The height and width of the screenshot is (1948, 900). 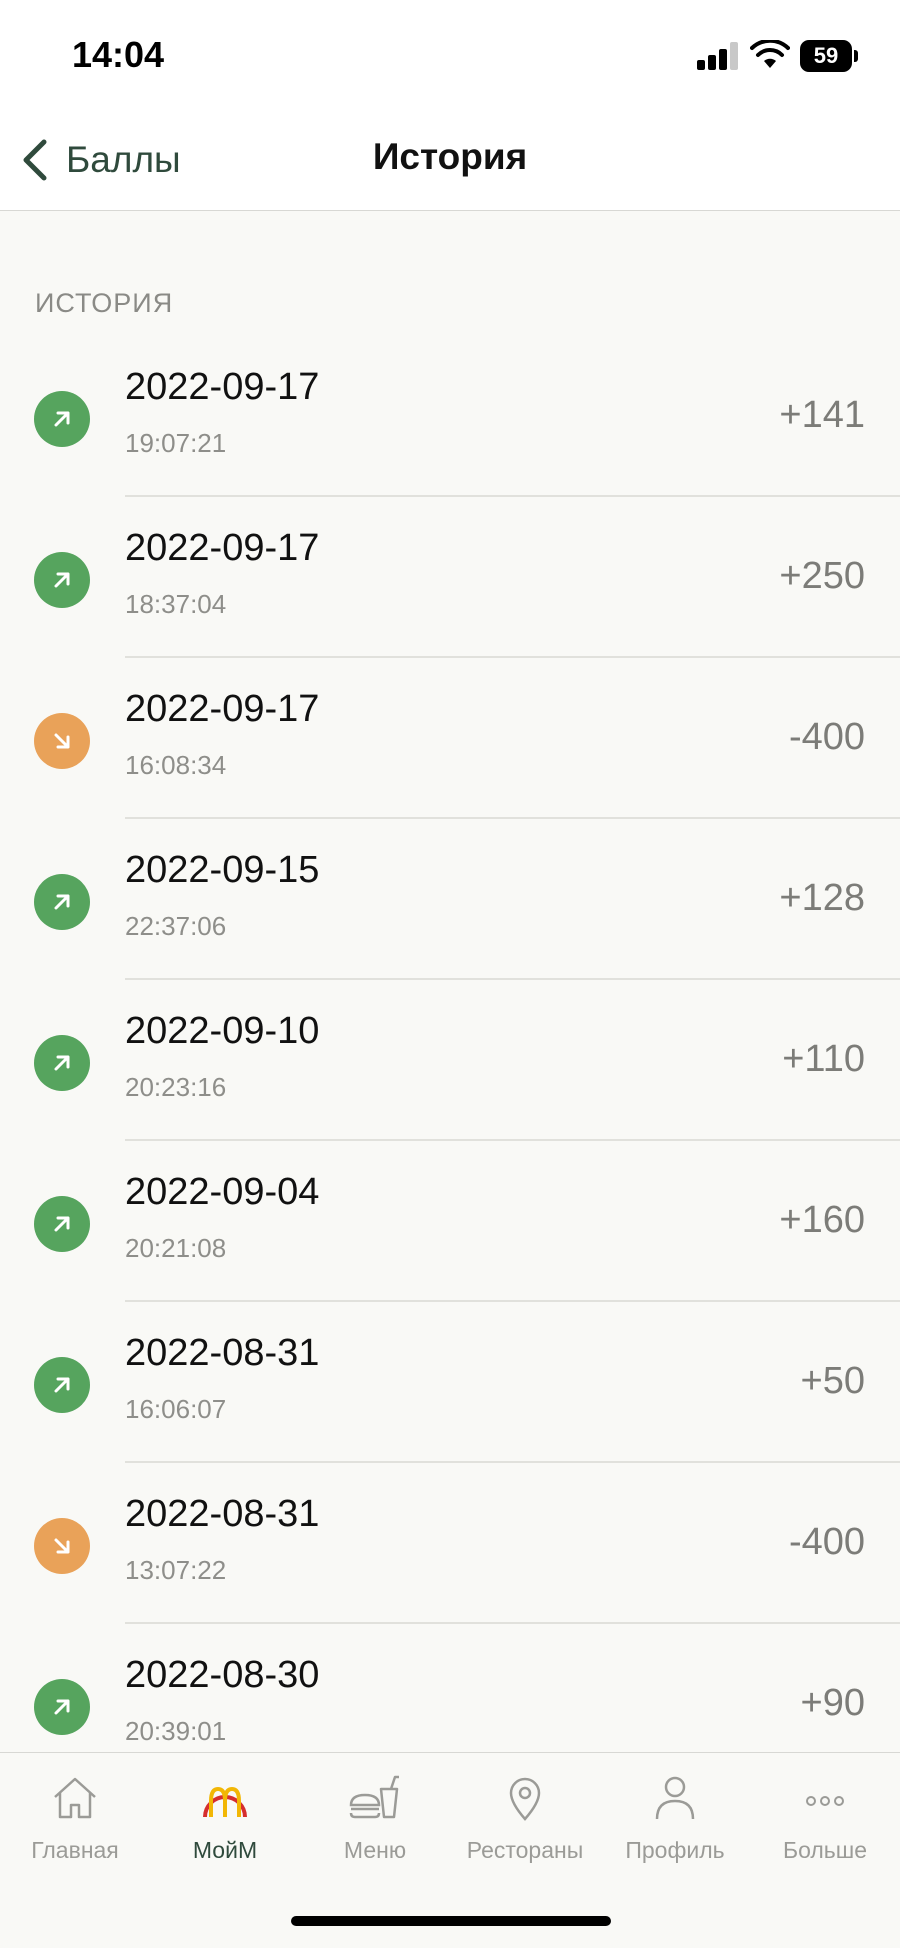 What do you see at coordinates (75, 1850) in the screenshot?
I see `tab-label: Главная` at bounding box center [75, 1850].